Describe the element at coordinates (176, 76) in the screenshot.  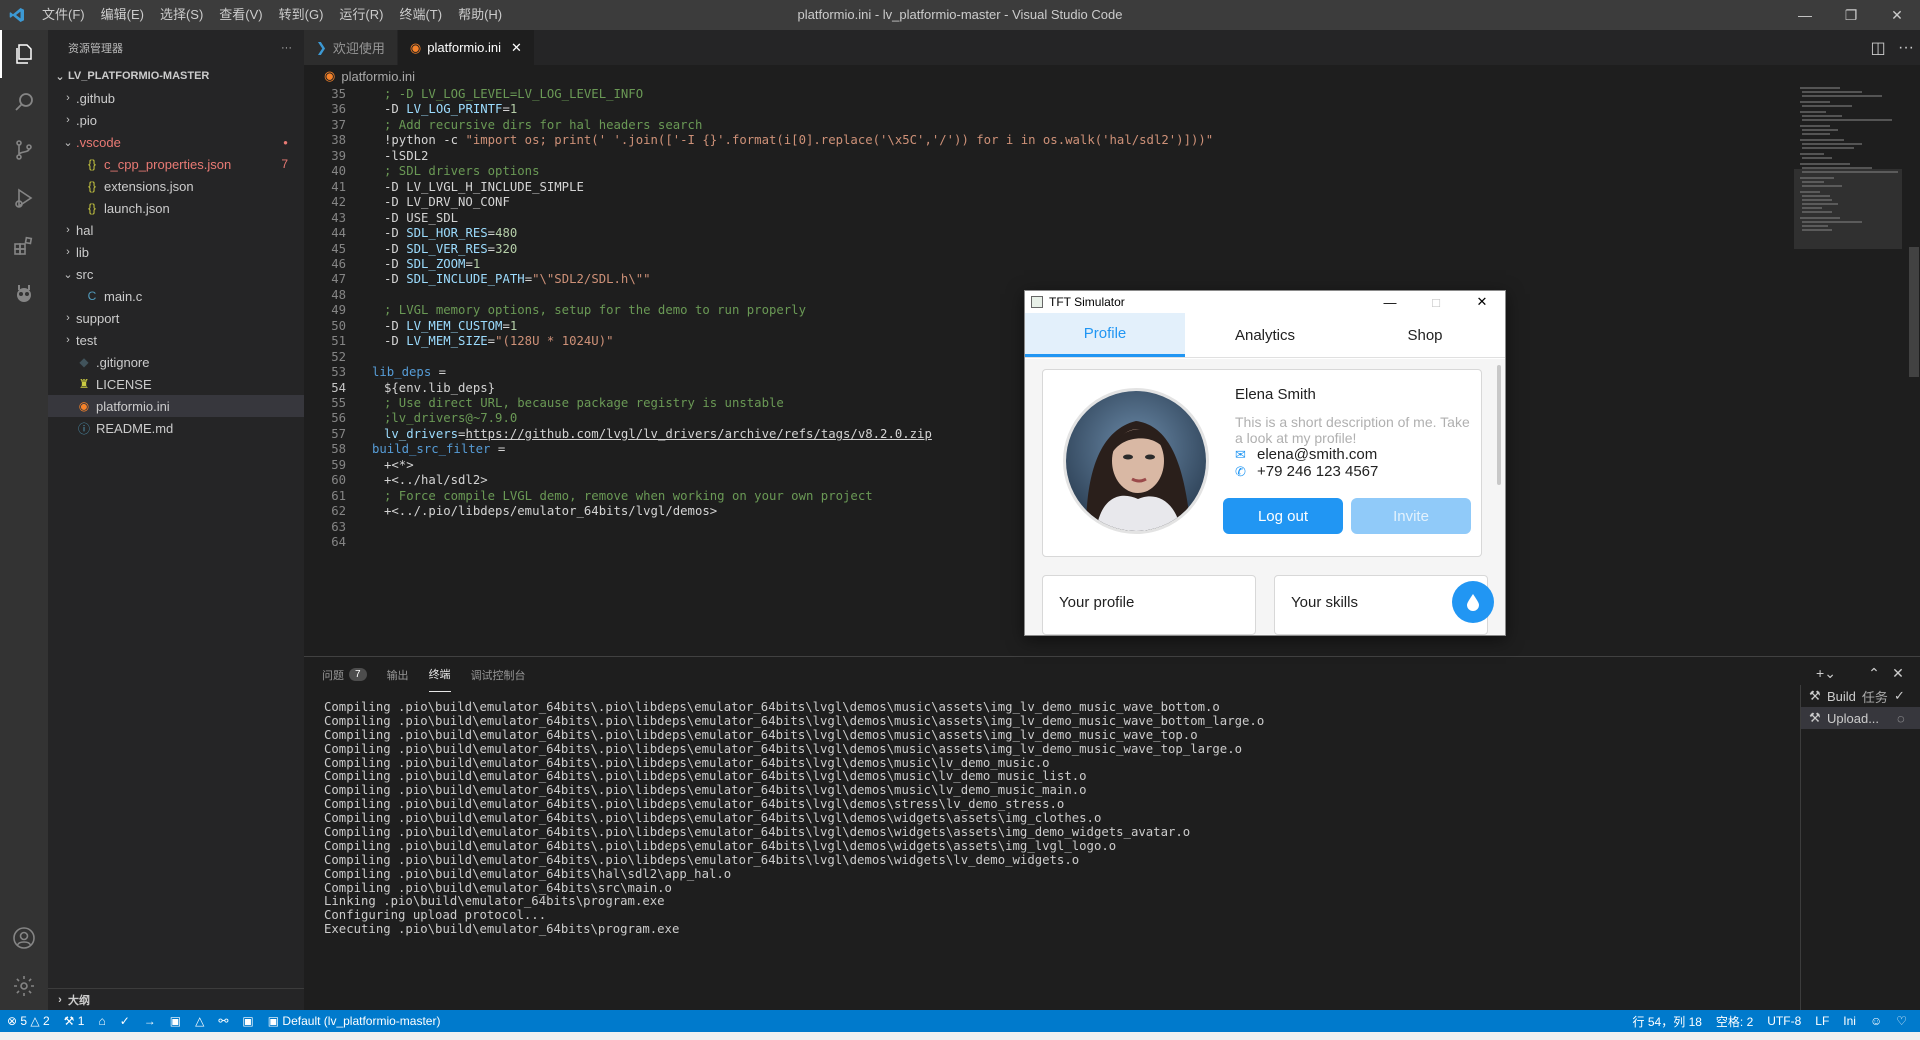
I see `workspace-root: ⌄ LV_PLATFORMIO-MASTER` at that location.